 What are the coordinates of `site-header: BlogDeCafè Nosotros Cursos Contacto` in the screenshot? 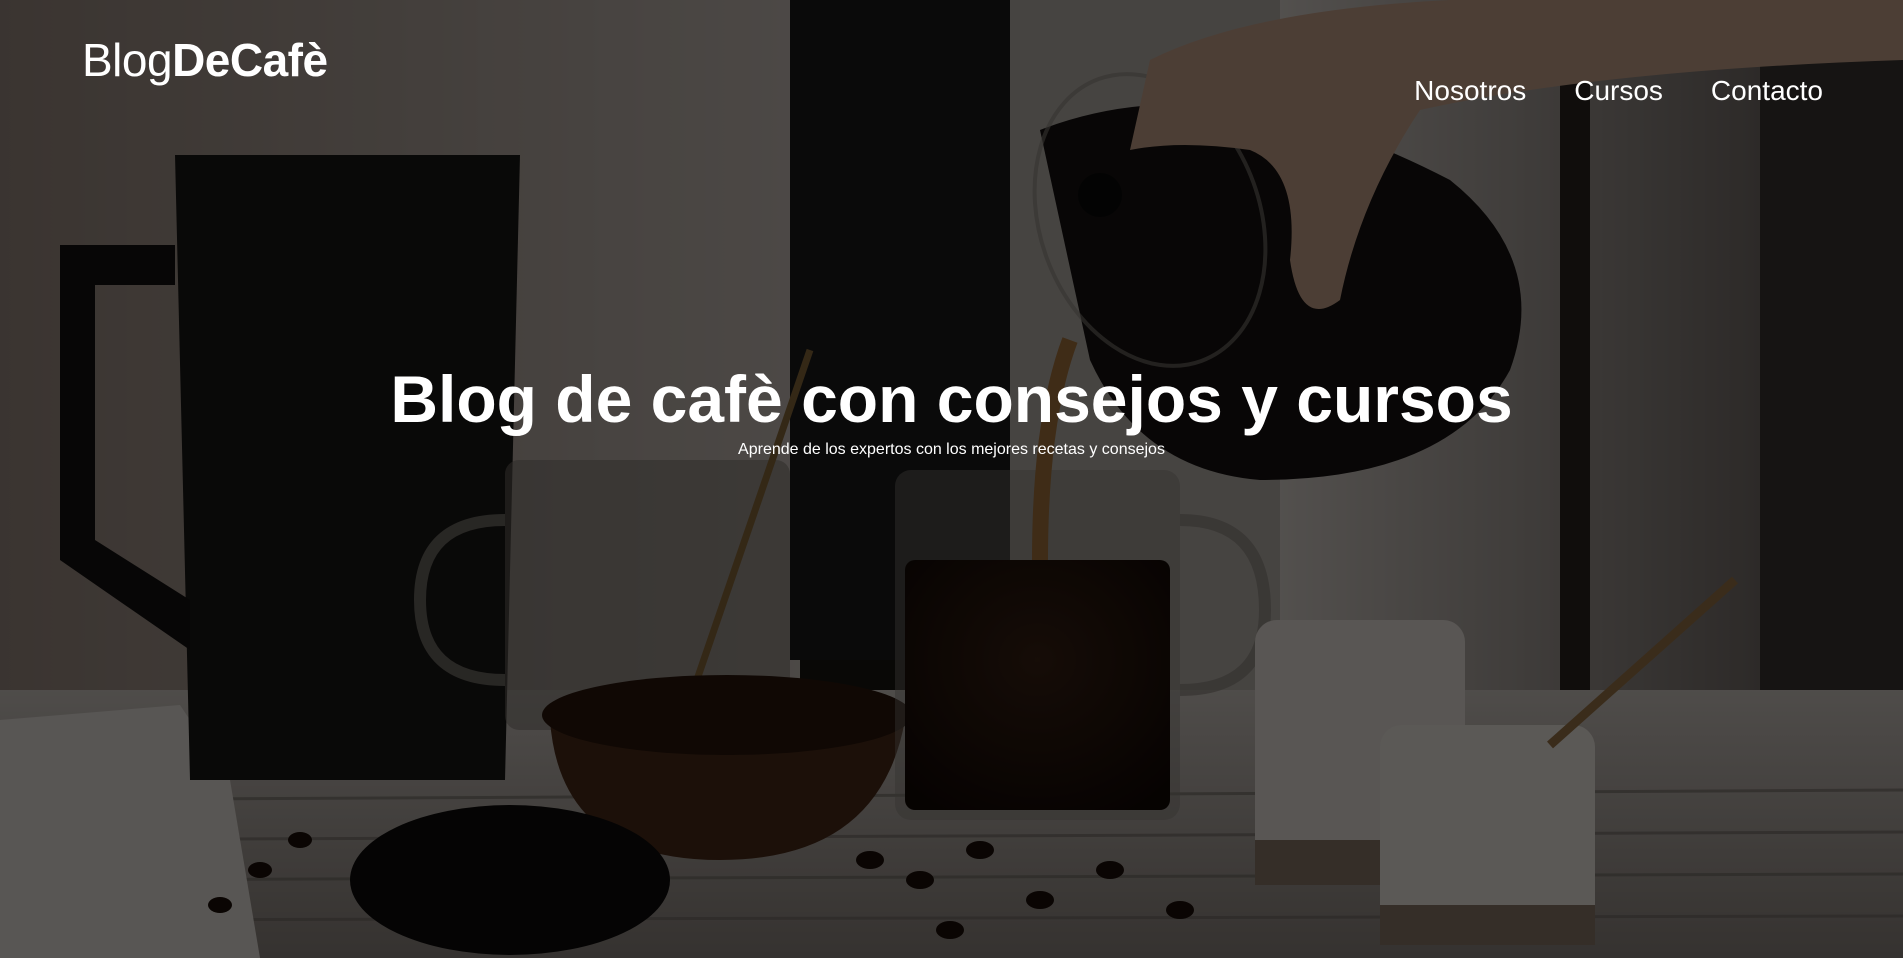 It's located at (951, 65).